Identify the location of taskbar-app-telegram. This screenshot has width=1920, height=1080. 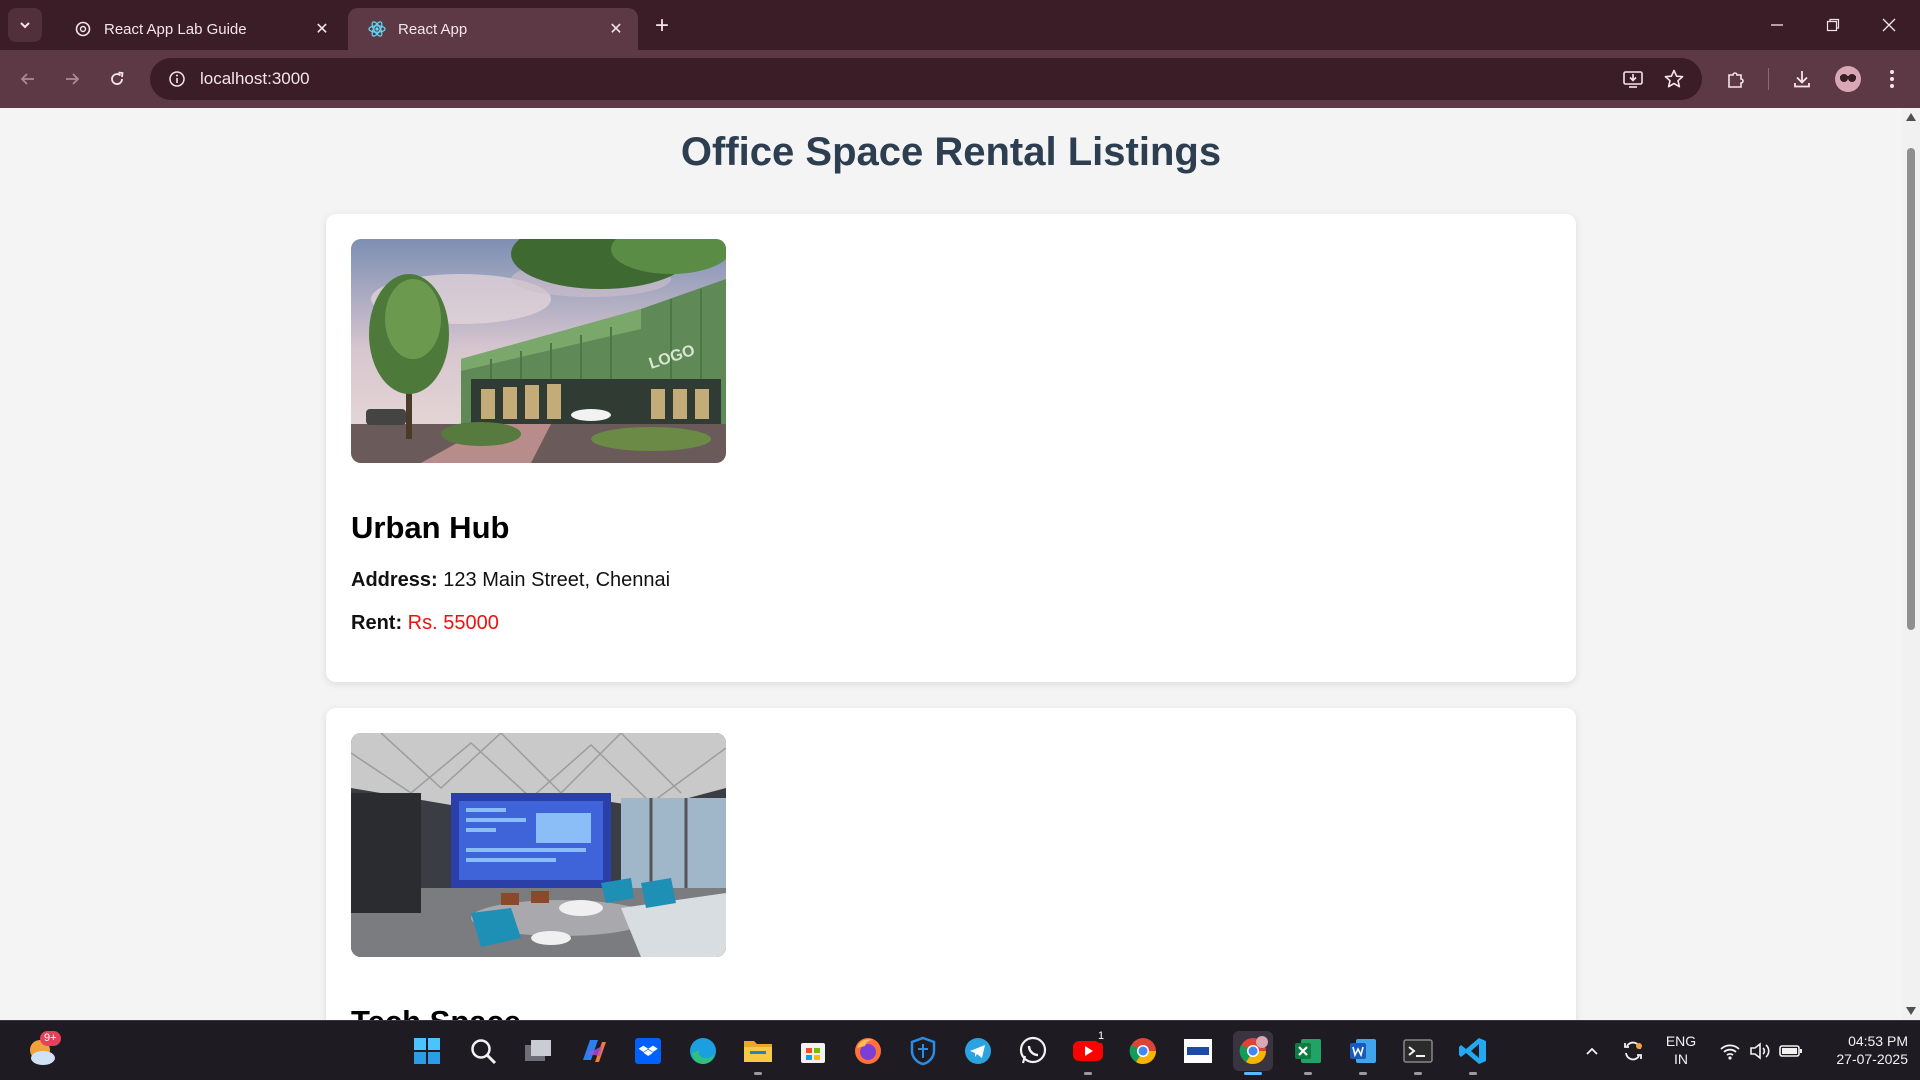
(978, 1051).